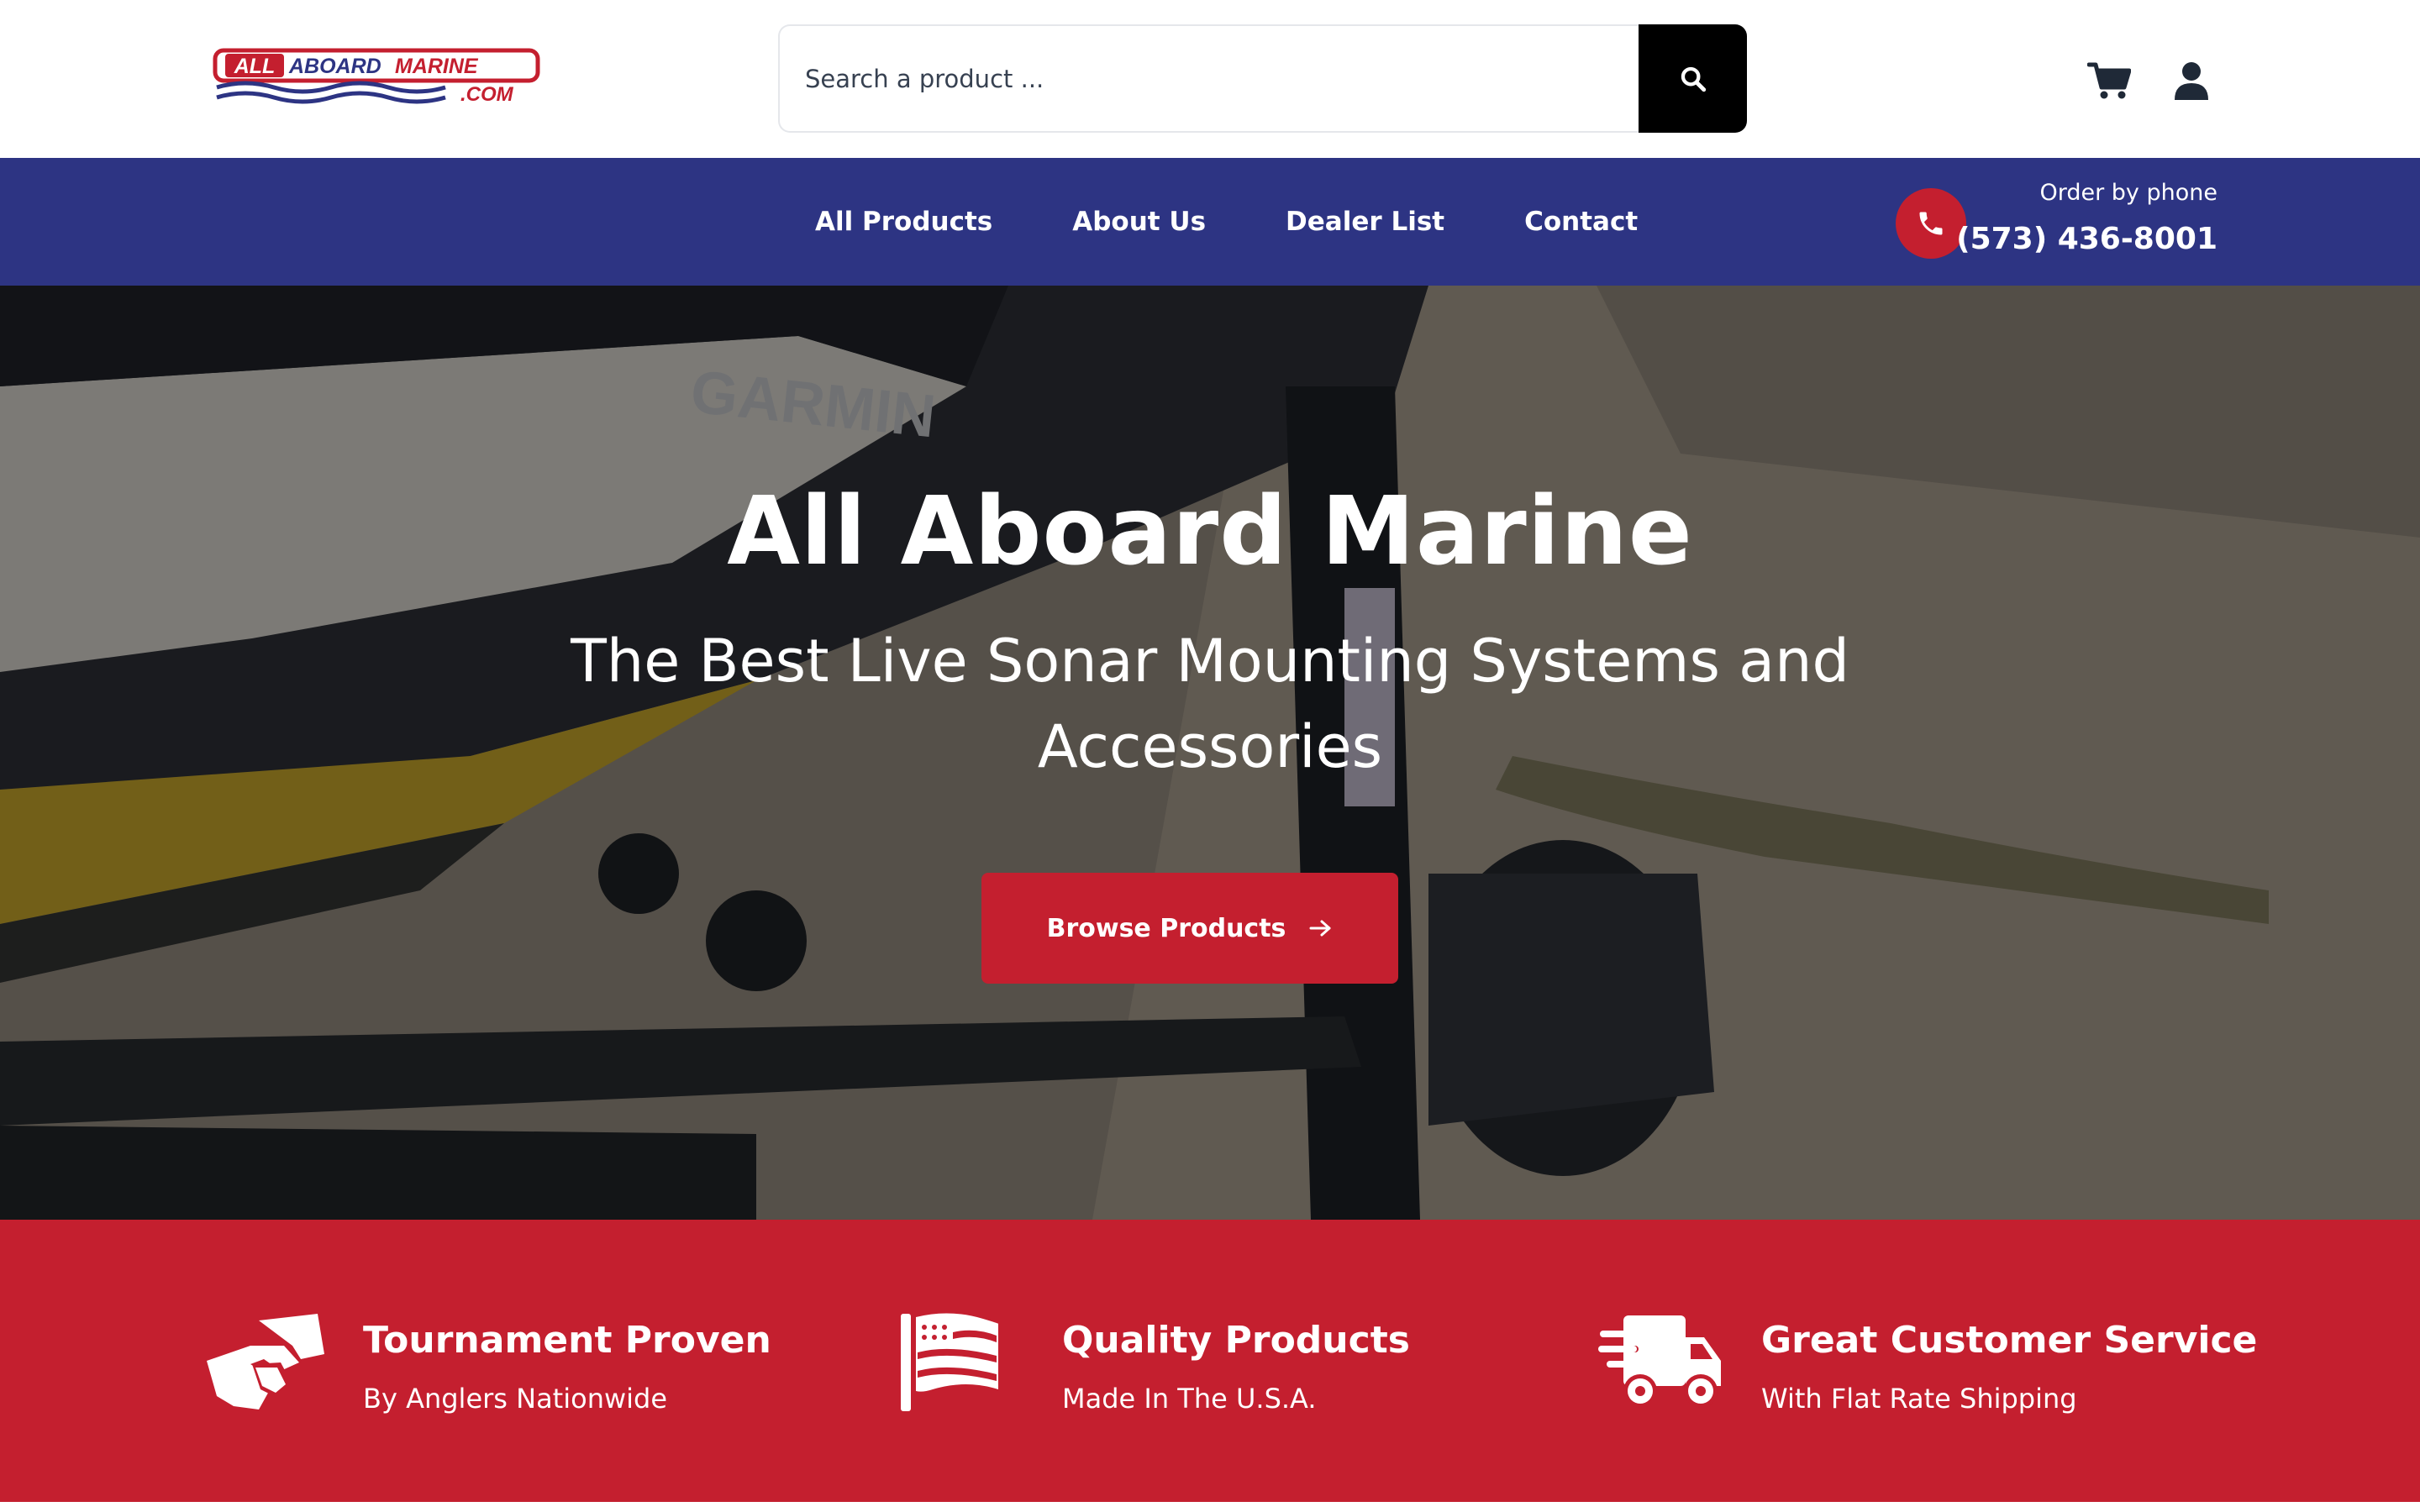 Image resolution: width=2420 pixels, height=1512 pixels. What do you see at coordinates (950, 1362) in the screenshot?
I see `flag-icon` at bounding box center [950, 1362].